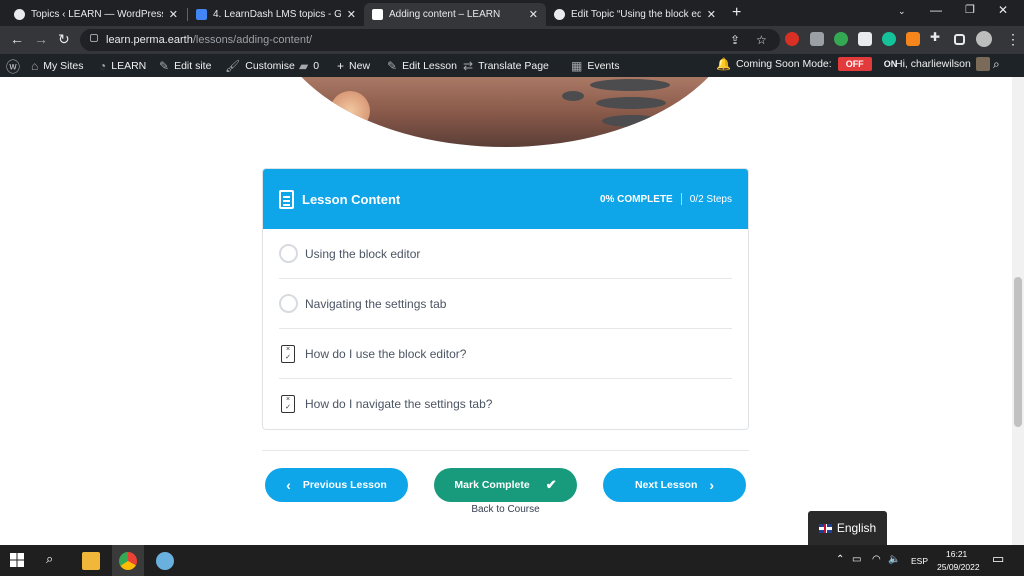 This screenshot has height=576, width=1024. I want to click on back-to-course-link: Back to Course, so click(505, 509).